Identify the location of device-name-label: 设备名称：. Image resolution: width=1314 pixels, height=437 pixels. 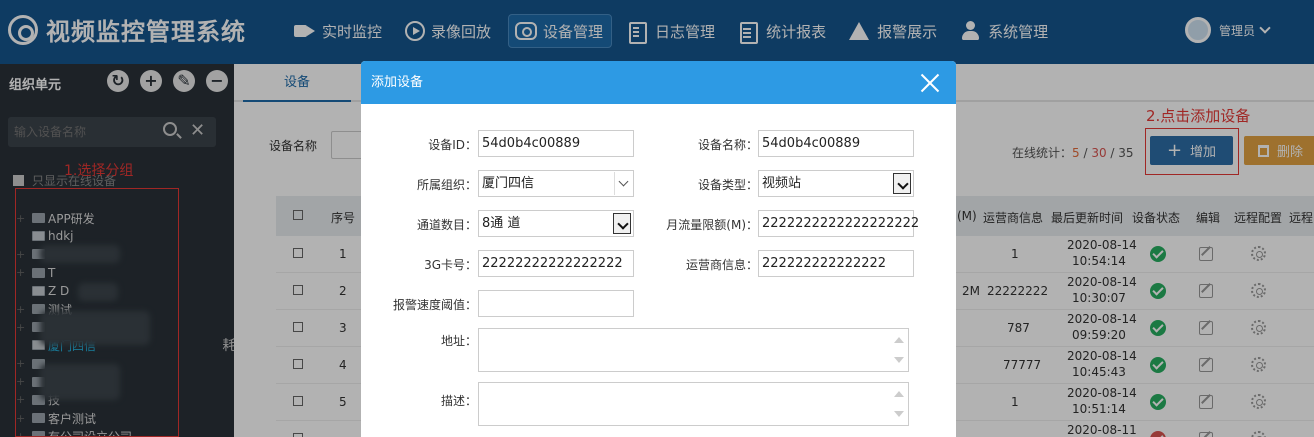
(727, 145).